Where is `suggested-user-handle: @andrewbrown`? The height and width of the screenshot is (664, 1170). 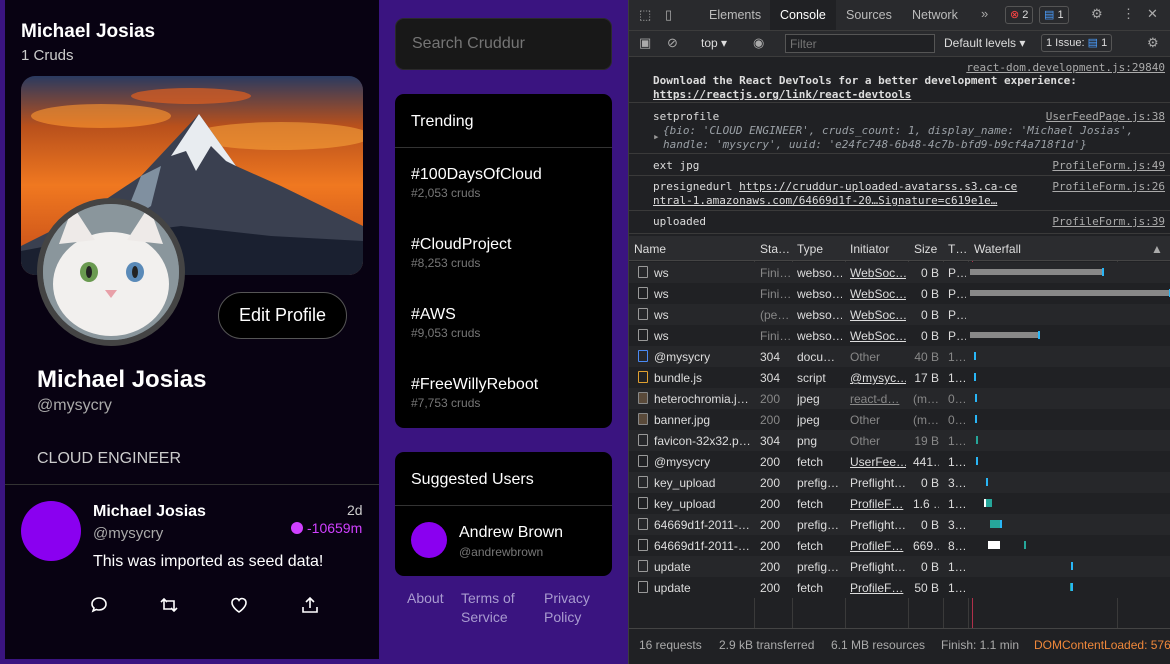 suggested-user-handle: @andrewbrown is located at coordinates (501, 552).